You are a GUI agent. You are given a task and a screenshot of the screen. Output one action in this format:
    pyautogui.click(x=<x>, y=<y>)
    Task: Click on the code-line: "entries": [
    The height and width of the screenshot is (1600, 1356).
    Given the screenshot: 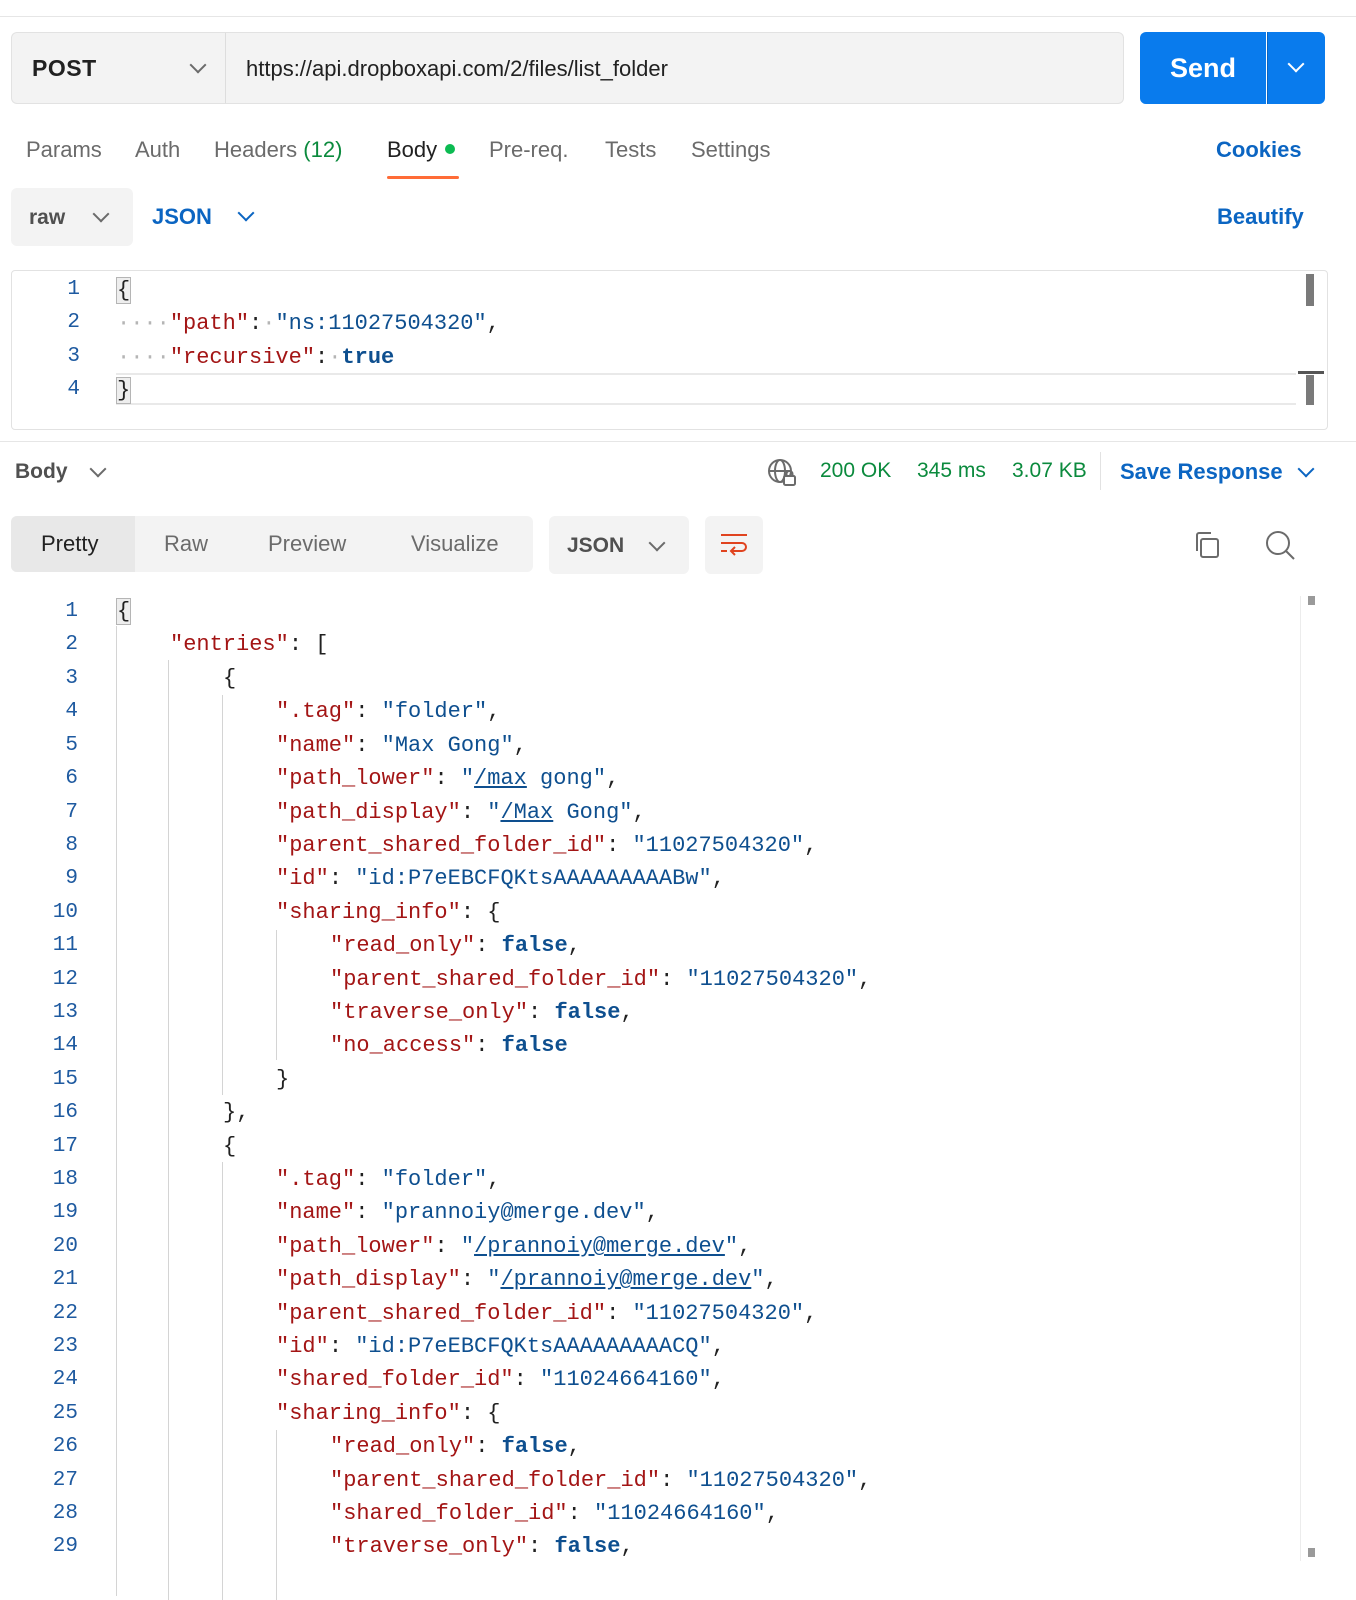 What is the action you would take?
    pyautogui.click(x=249, y=644)
    